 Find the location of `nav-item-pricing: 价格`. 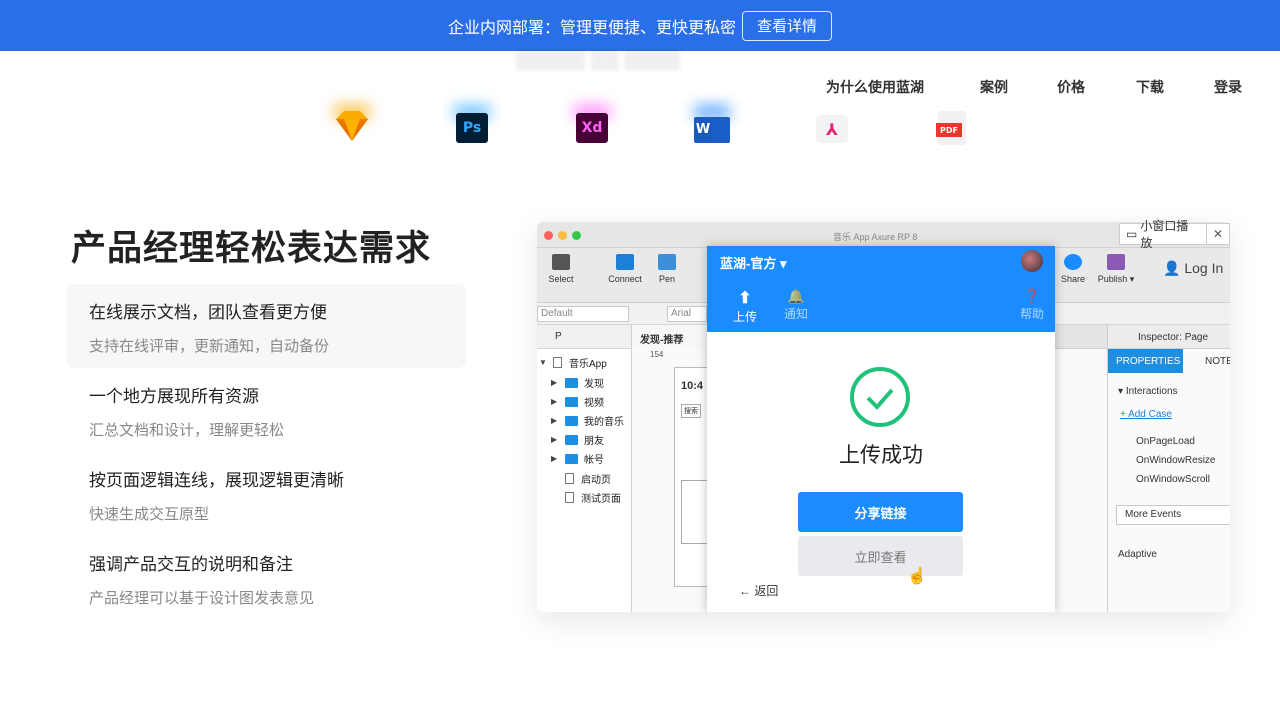

nav-item-pricing: 价格 is located at coordinates (1071, 87).